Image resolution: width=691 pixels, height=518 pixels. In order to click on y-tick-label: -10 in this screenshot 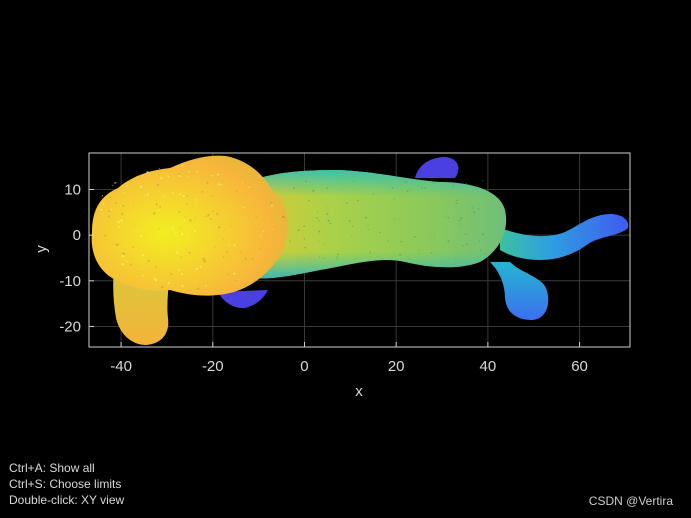, I will do `click(70, 281)`.